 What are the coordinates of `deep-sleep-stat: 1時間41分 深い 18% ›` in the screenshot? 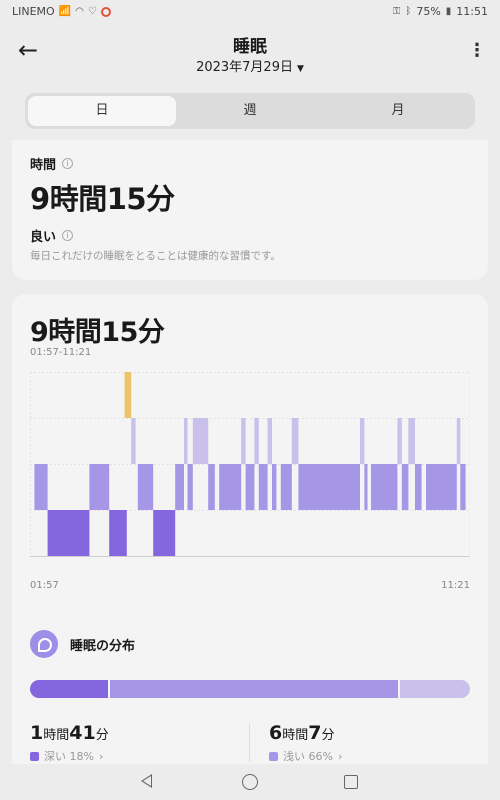 It's located at (69, 743).